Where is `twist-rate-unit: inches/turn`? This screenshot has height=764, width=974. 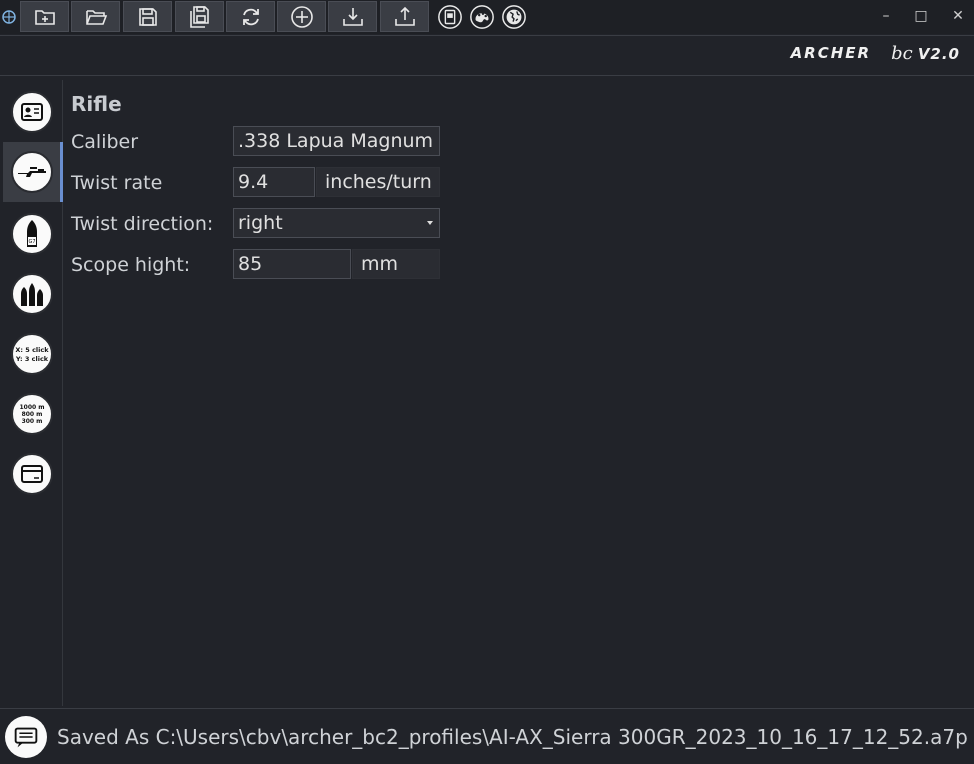 twist-rate-unit: inches/turn is located at coordinates (378, 182).